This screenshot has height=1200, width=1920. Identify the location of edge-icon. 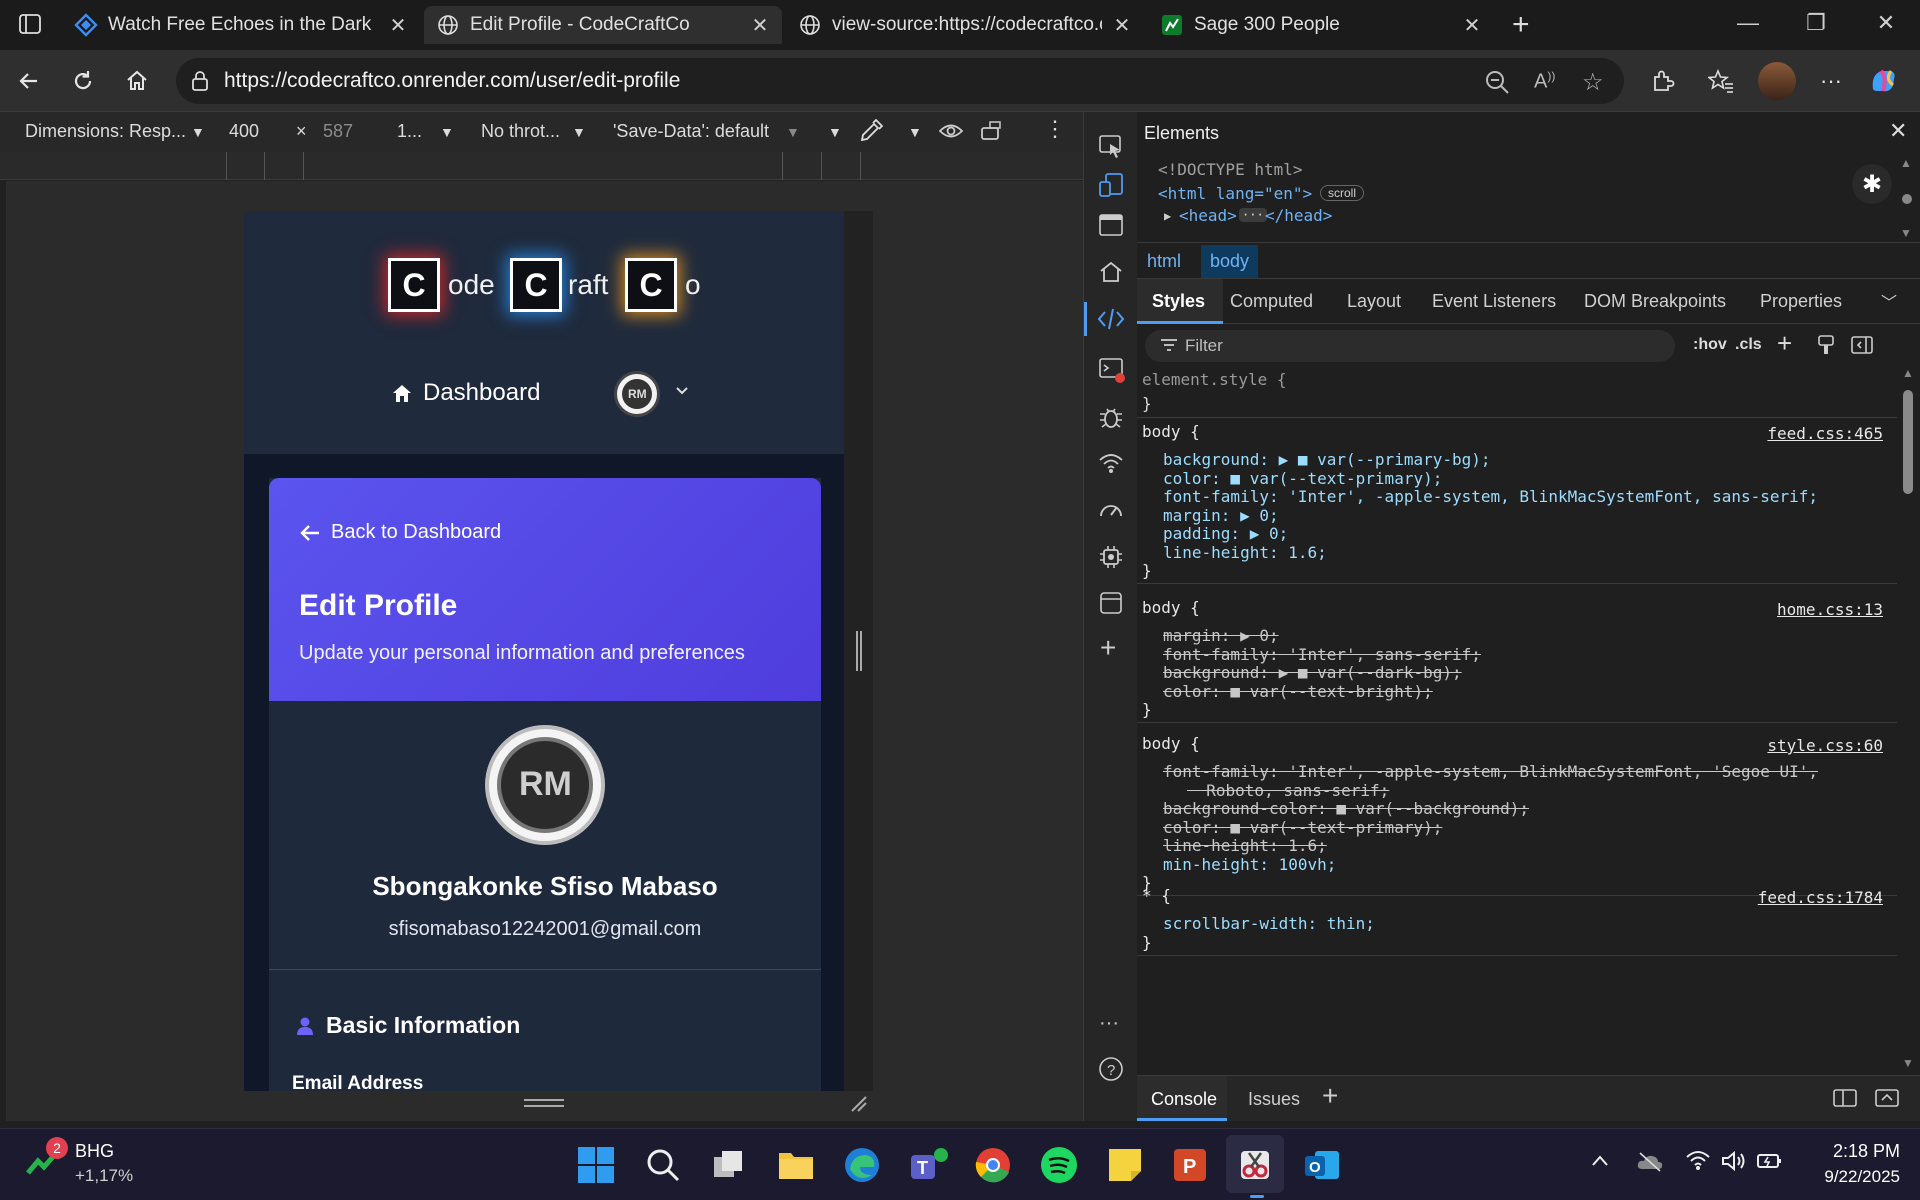
(862, 1165).